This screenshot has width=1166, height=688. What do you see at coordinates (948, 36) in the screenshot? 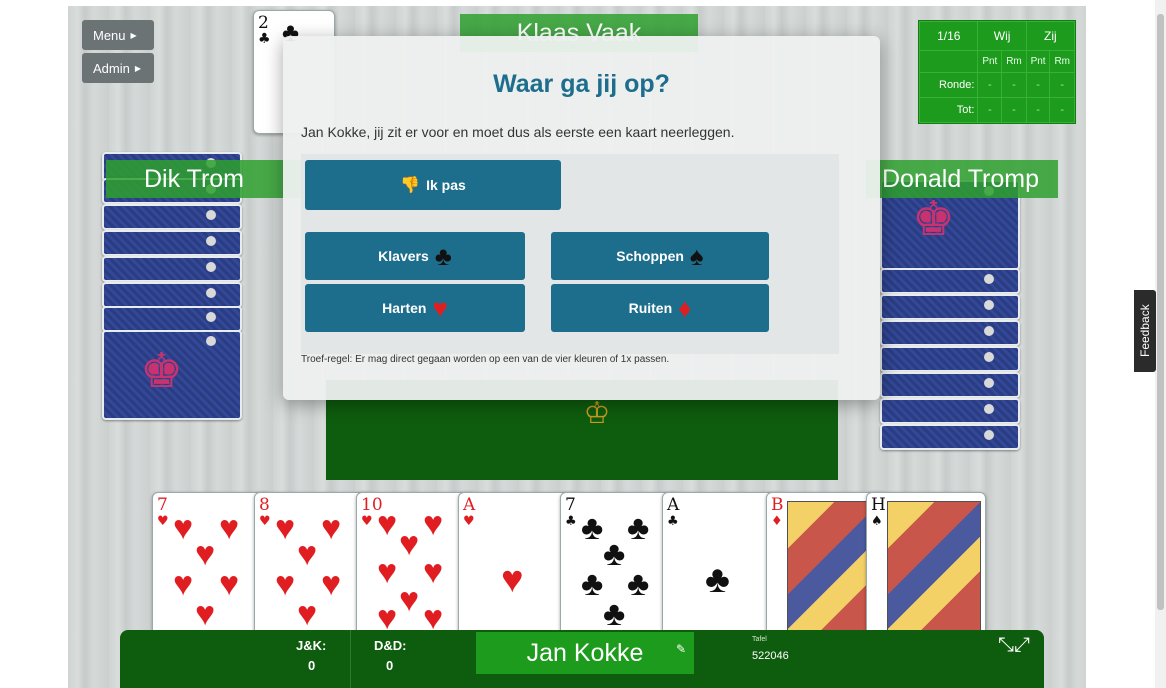
I see `round-counter: 1/16` at bounding box center [948, 36].